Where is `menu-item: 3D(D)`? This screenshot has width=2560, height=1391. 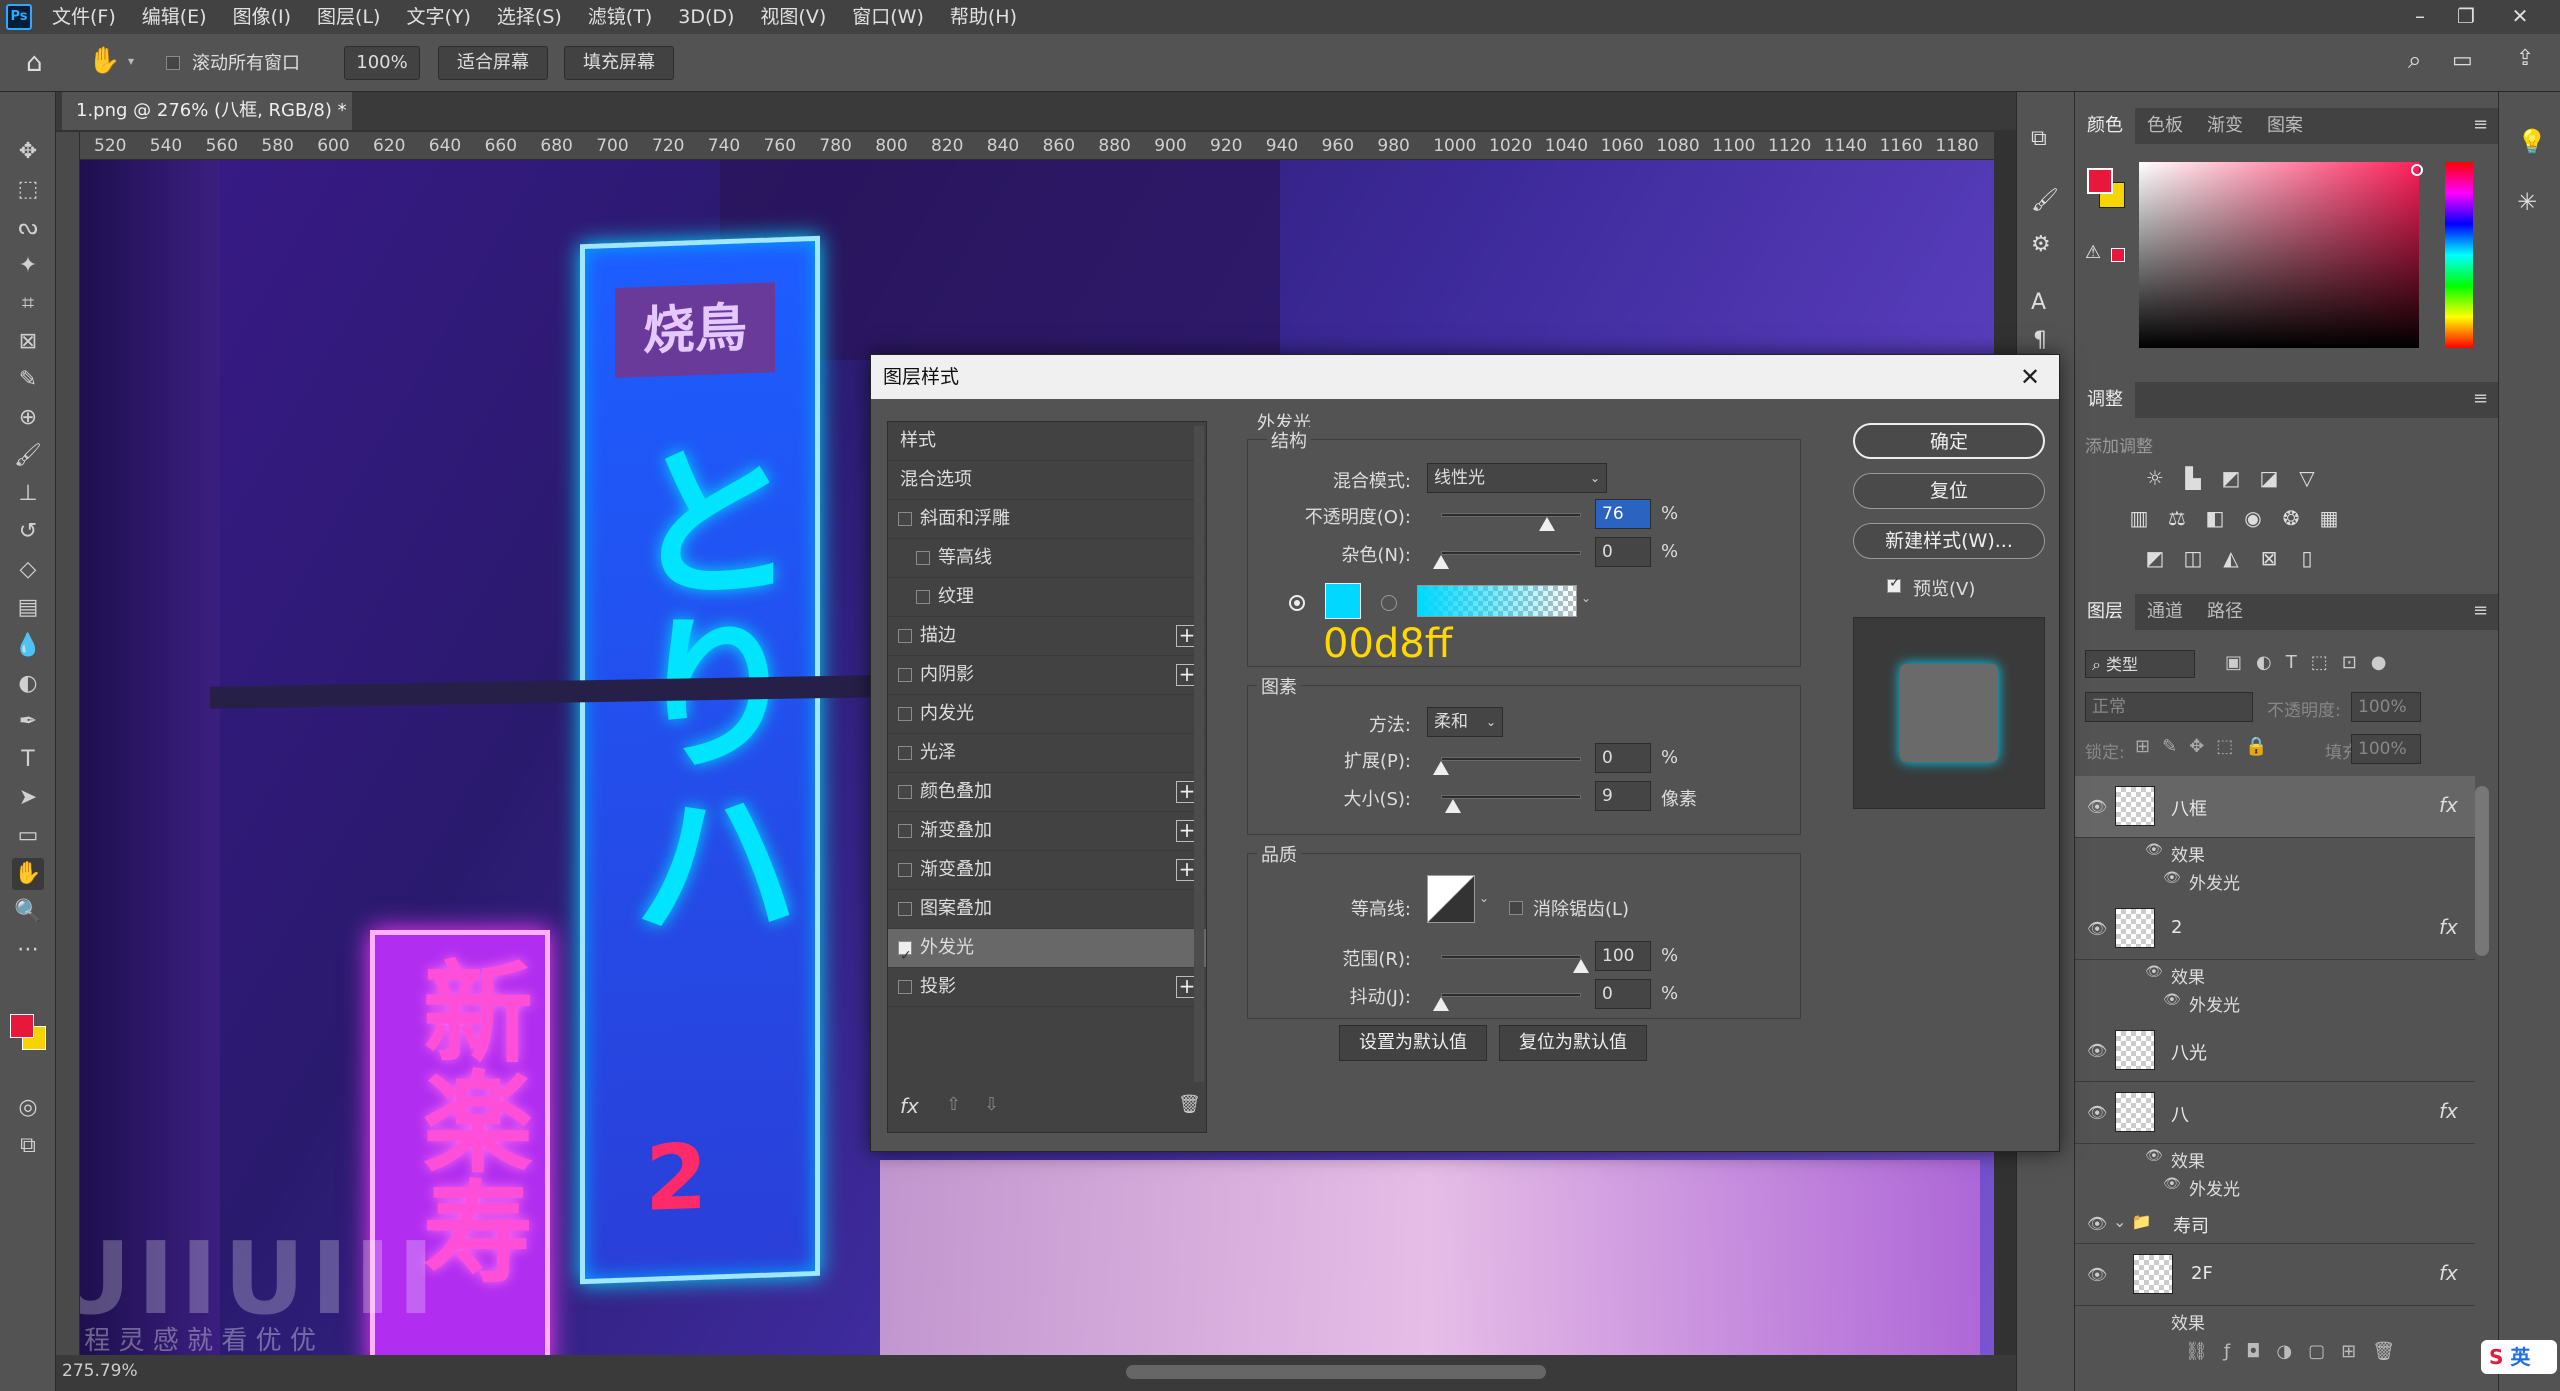
menu-item: 3D(D) is located at coordinates (706, 17).